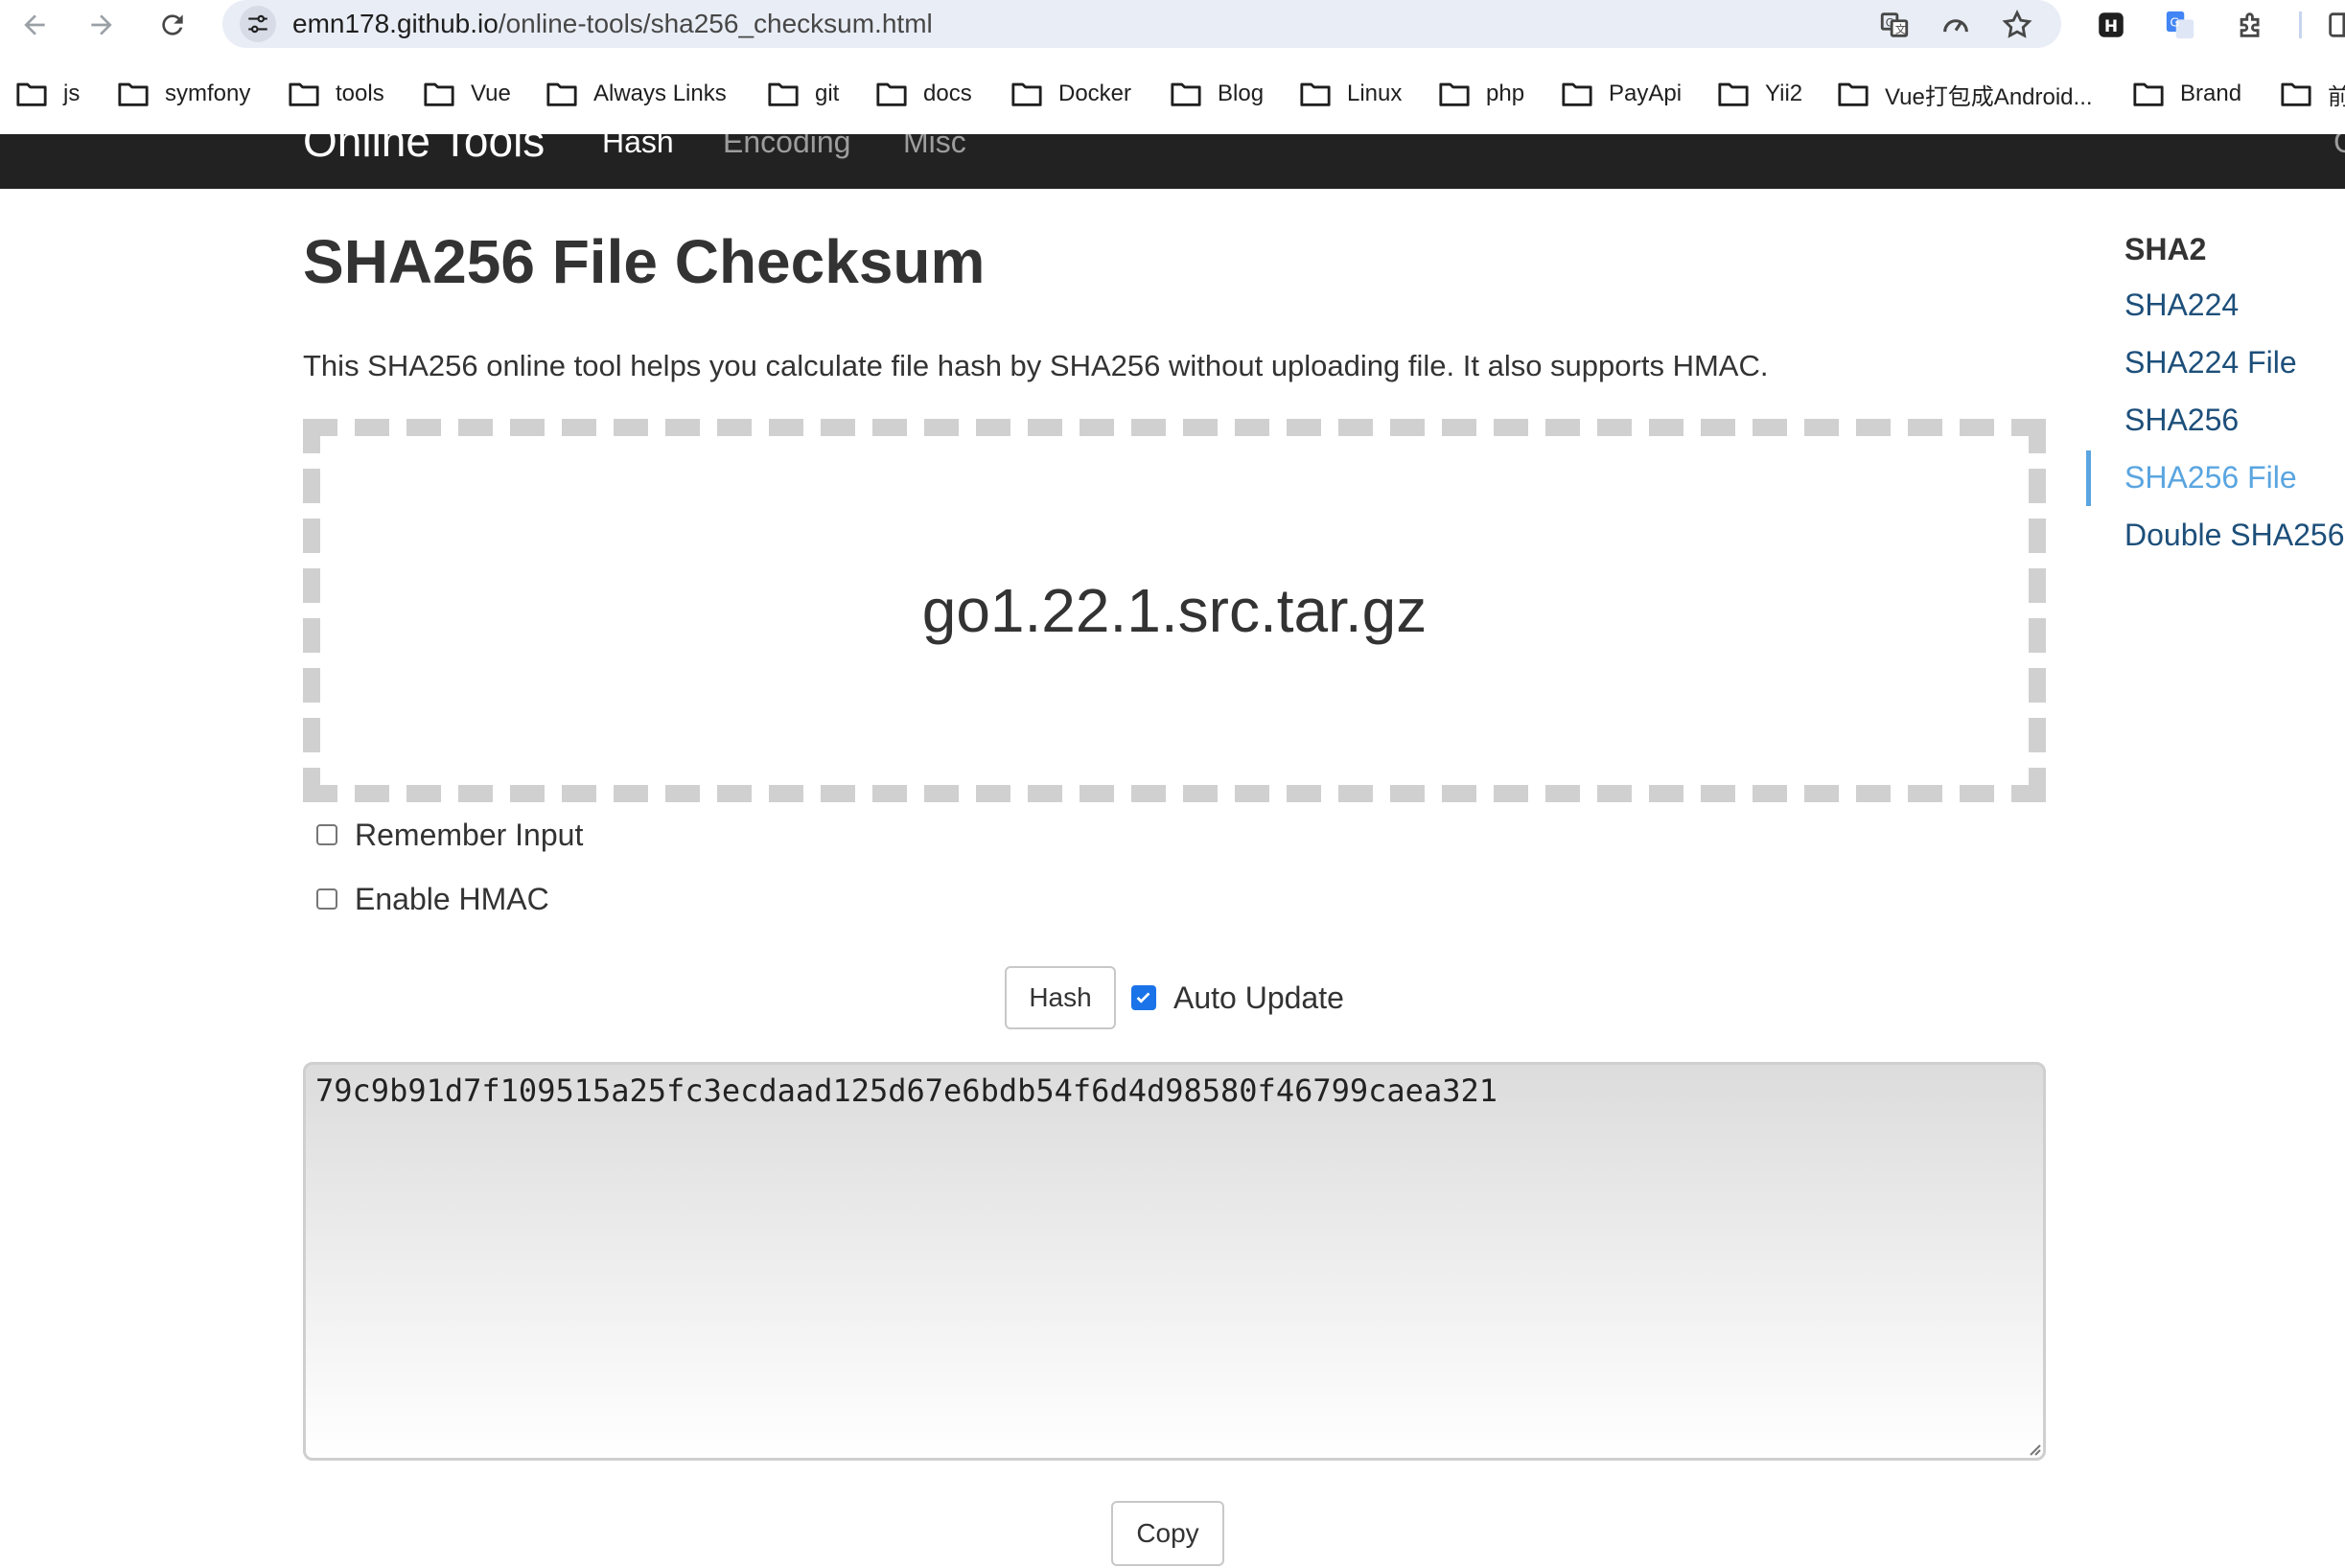 Image resolution: width=2345 pixels, height=1568 pixels. I want to click on bookmark-folder: Brand, so click(2186, 94).